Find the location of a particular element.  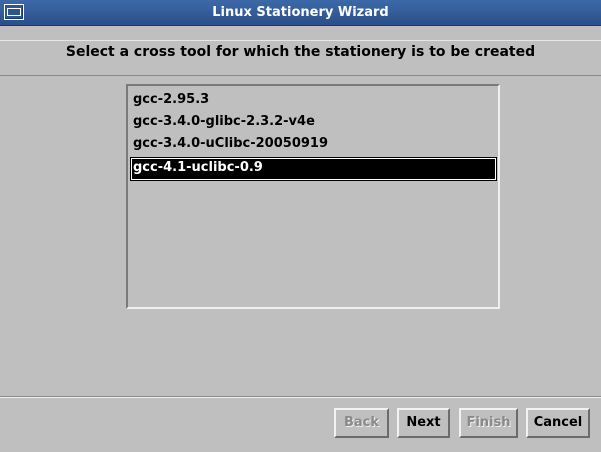

back-button: Back is located at coordinates (361, 423).